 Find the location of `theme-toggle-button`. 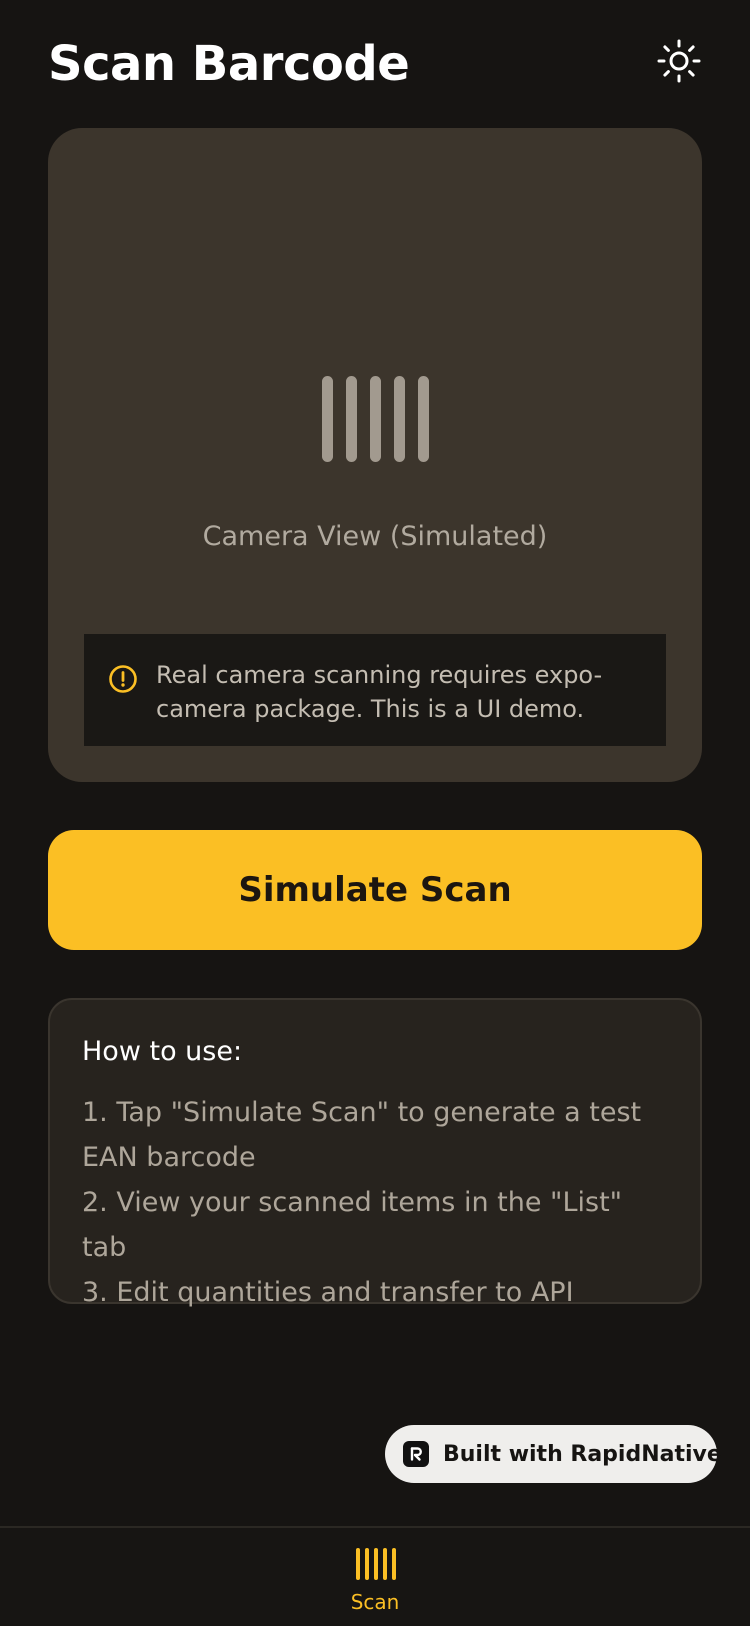

theme-toggle-button is located at coordinates (679, 61).